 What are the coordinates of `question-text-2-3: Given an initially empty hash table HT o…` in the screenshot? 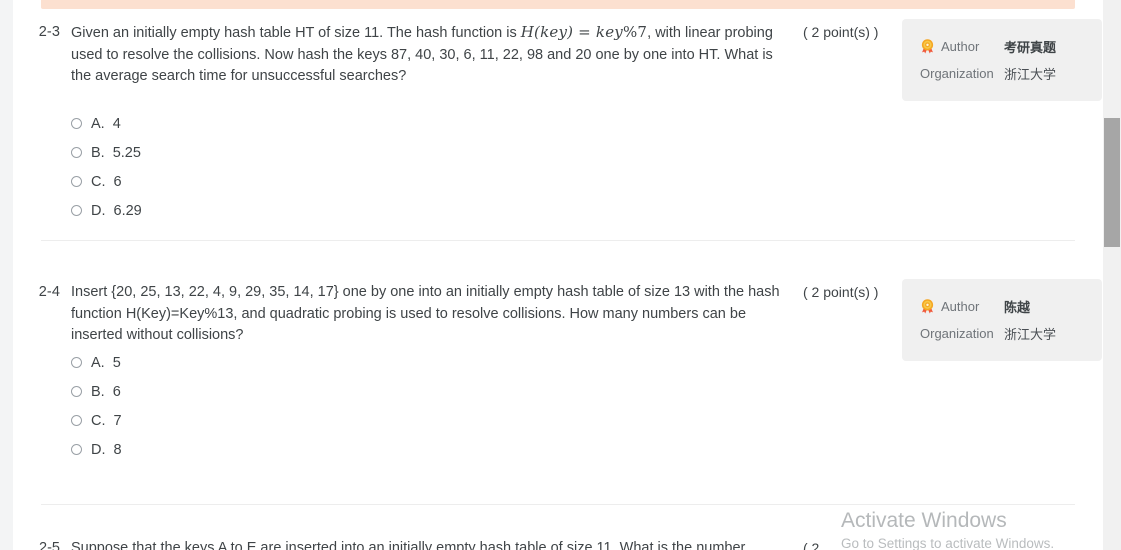 It's located at (429, 55).